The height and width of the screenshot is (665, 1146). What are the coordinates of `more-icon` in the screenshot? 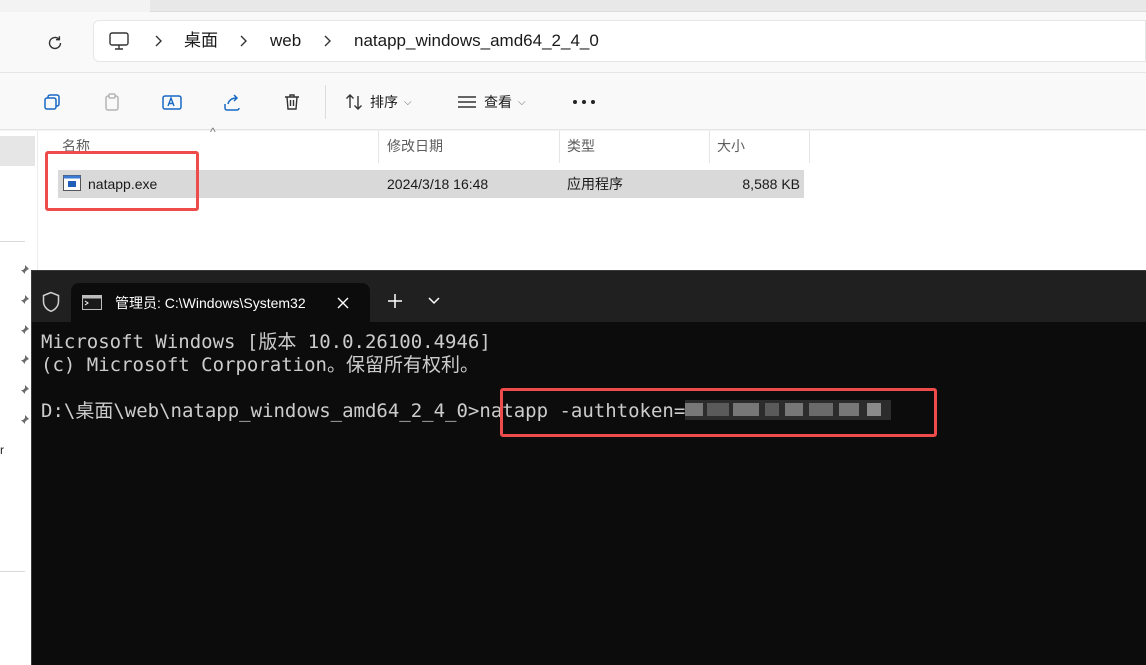 It's located at (584, 102).